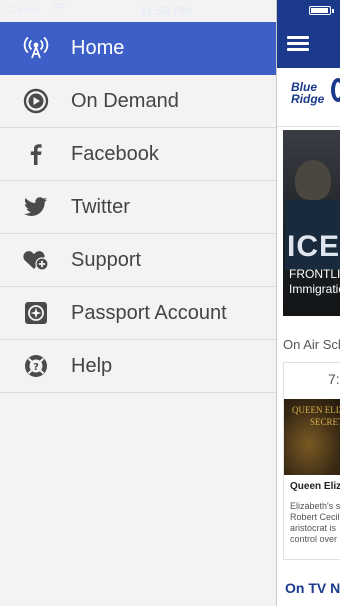  Describe the element at coordinates (312, 588) in the screenshot. I see `on-tv-now-heading: On TV Now` at that location.